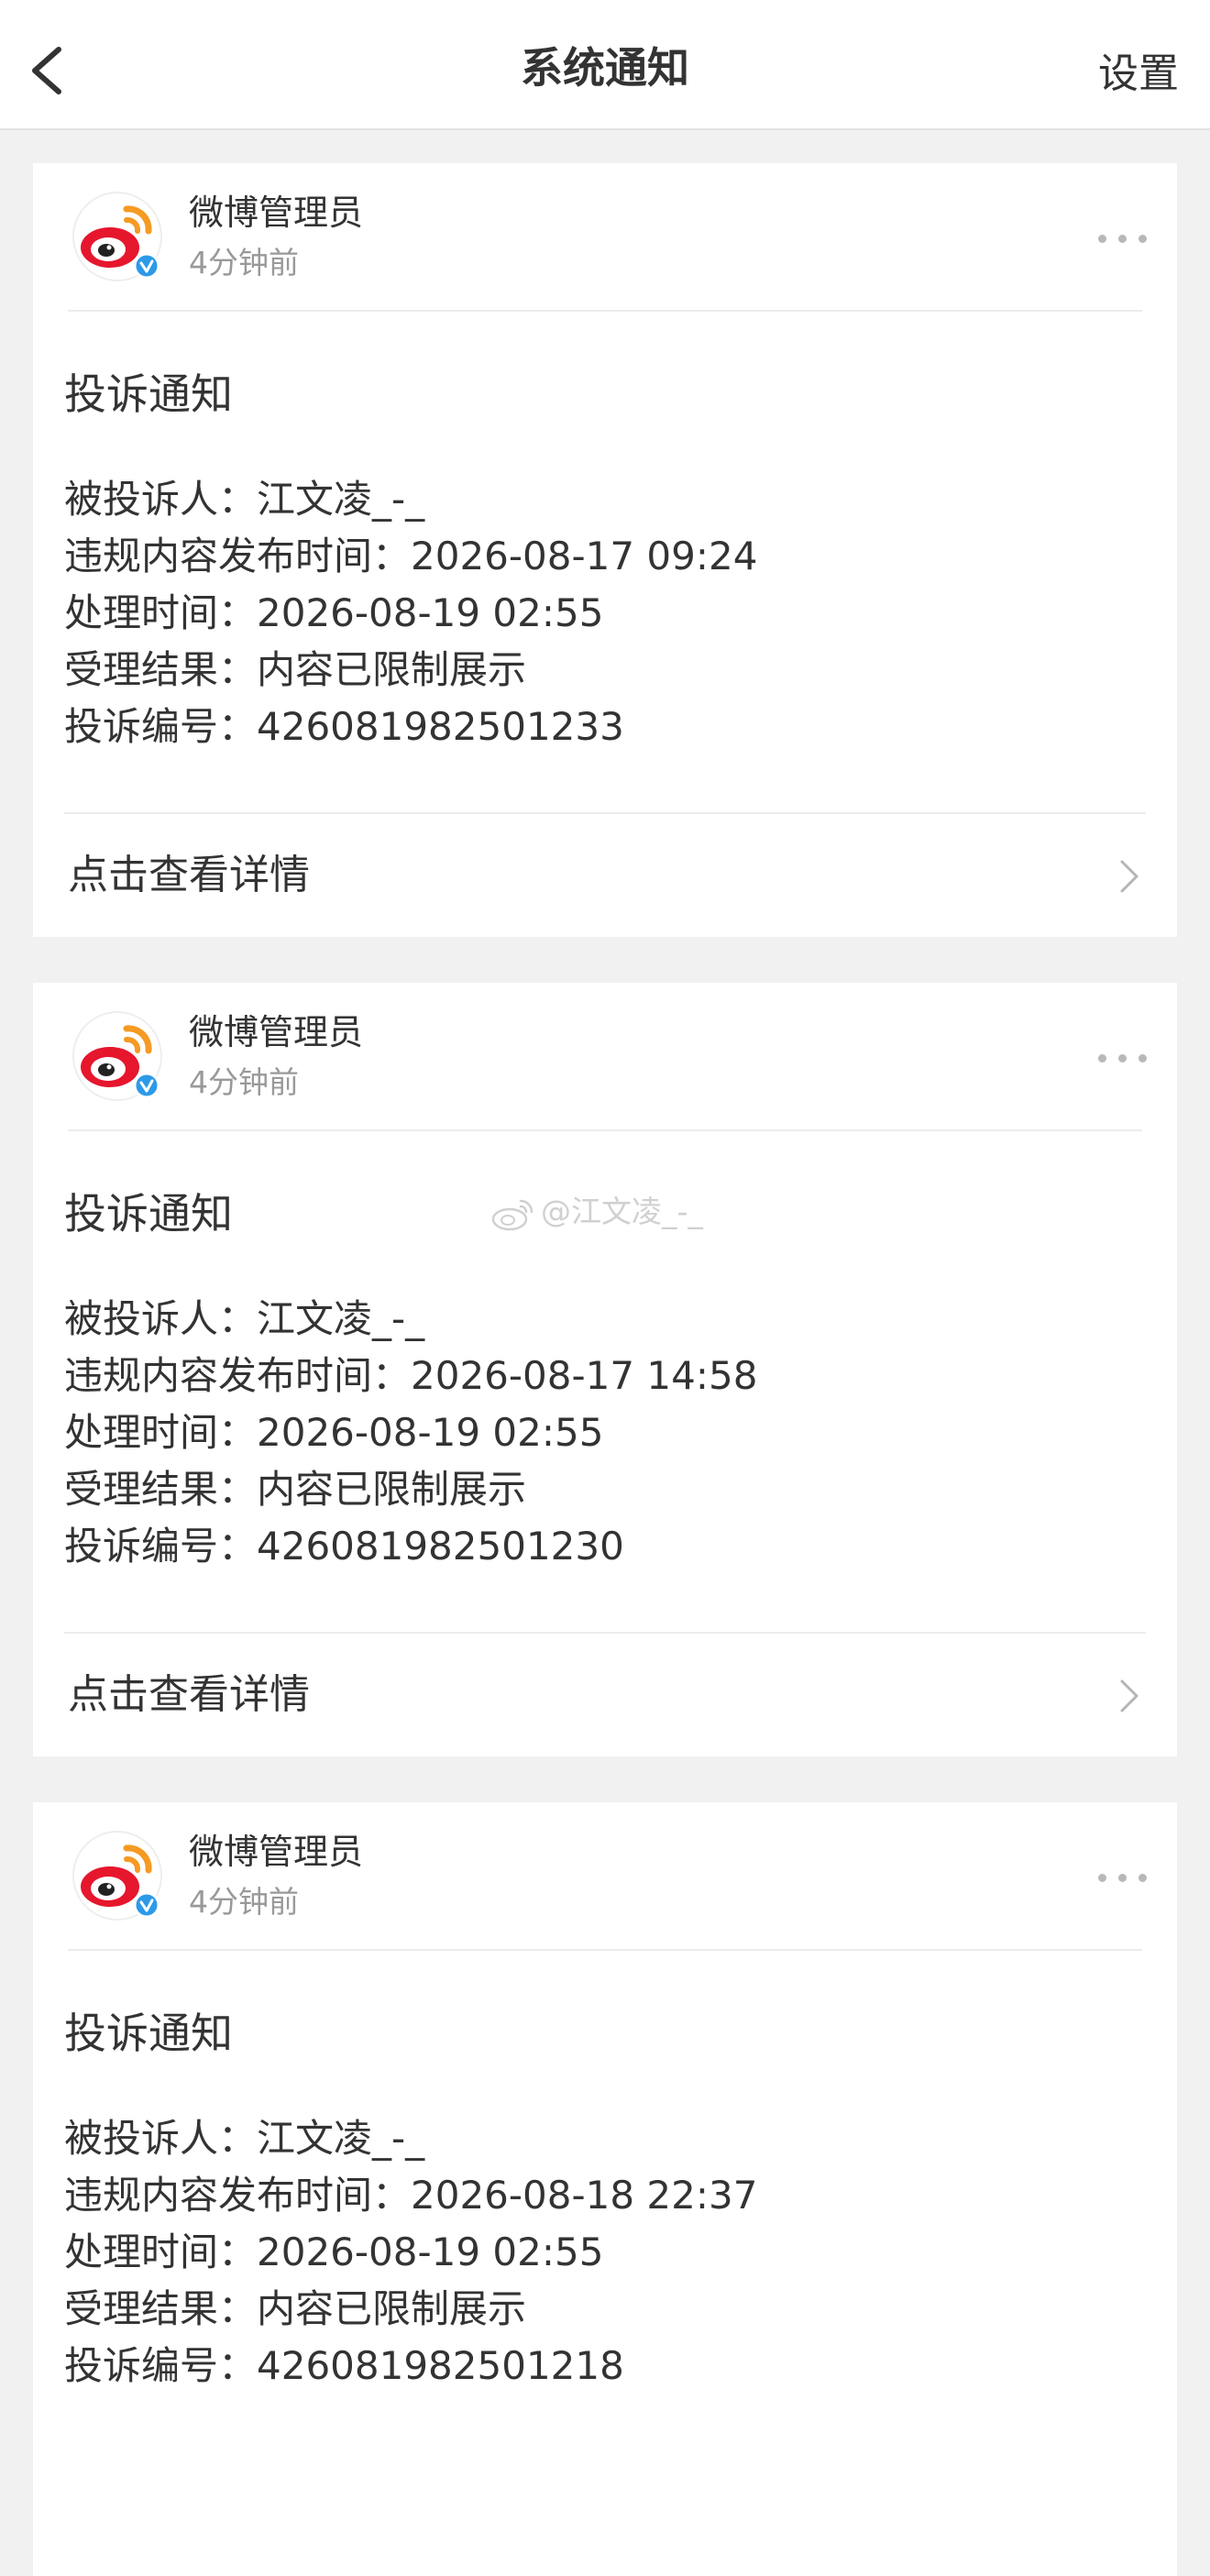  Describe the element at coordinates (605, 68) in the screenshot. I see `page-title: 系统通知` at that location.